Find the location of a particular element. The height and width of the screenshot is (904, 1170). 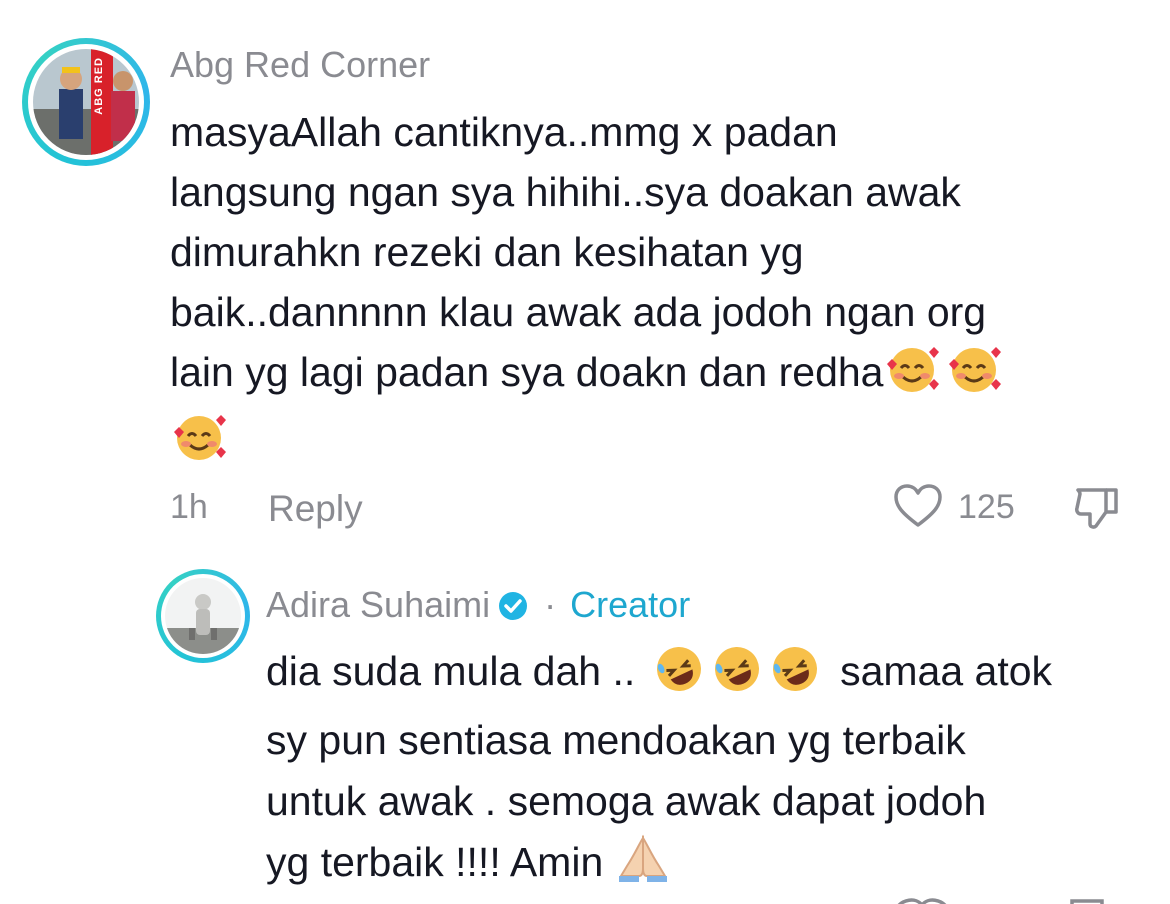

dislike-icon is located at coordinates (1096, 508).